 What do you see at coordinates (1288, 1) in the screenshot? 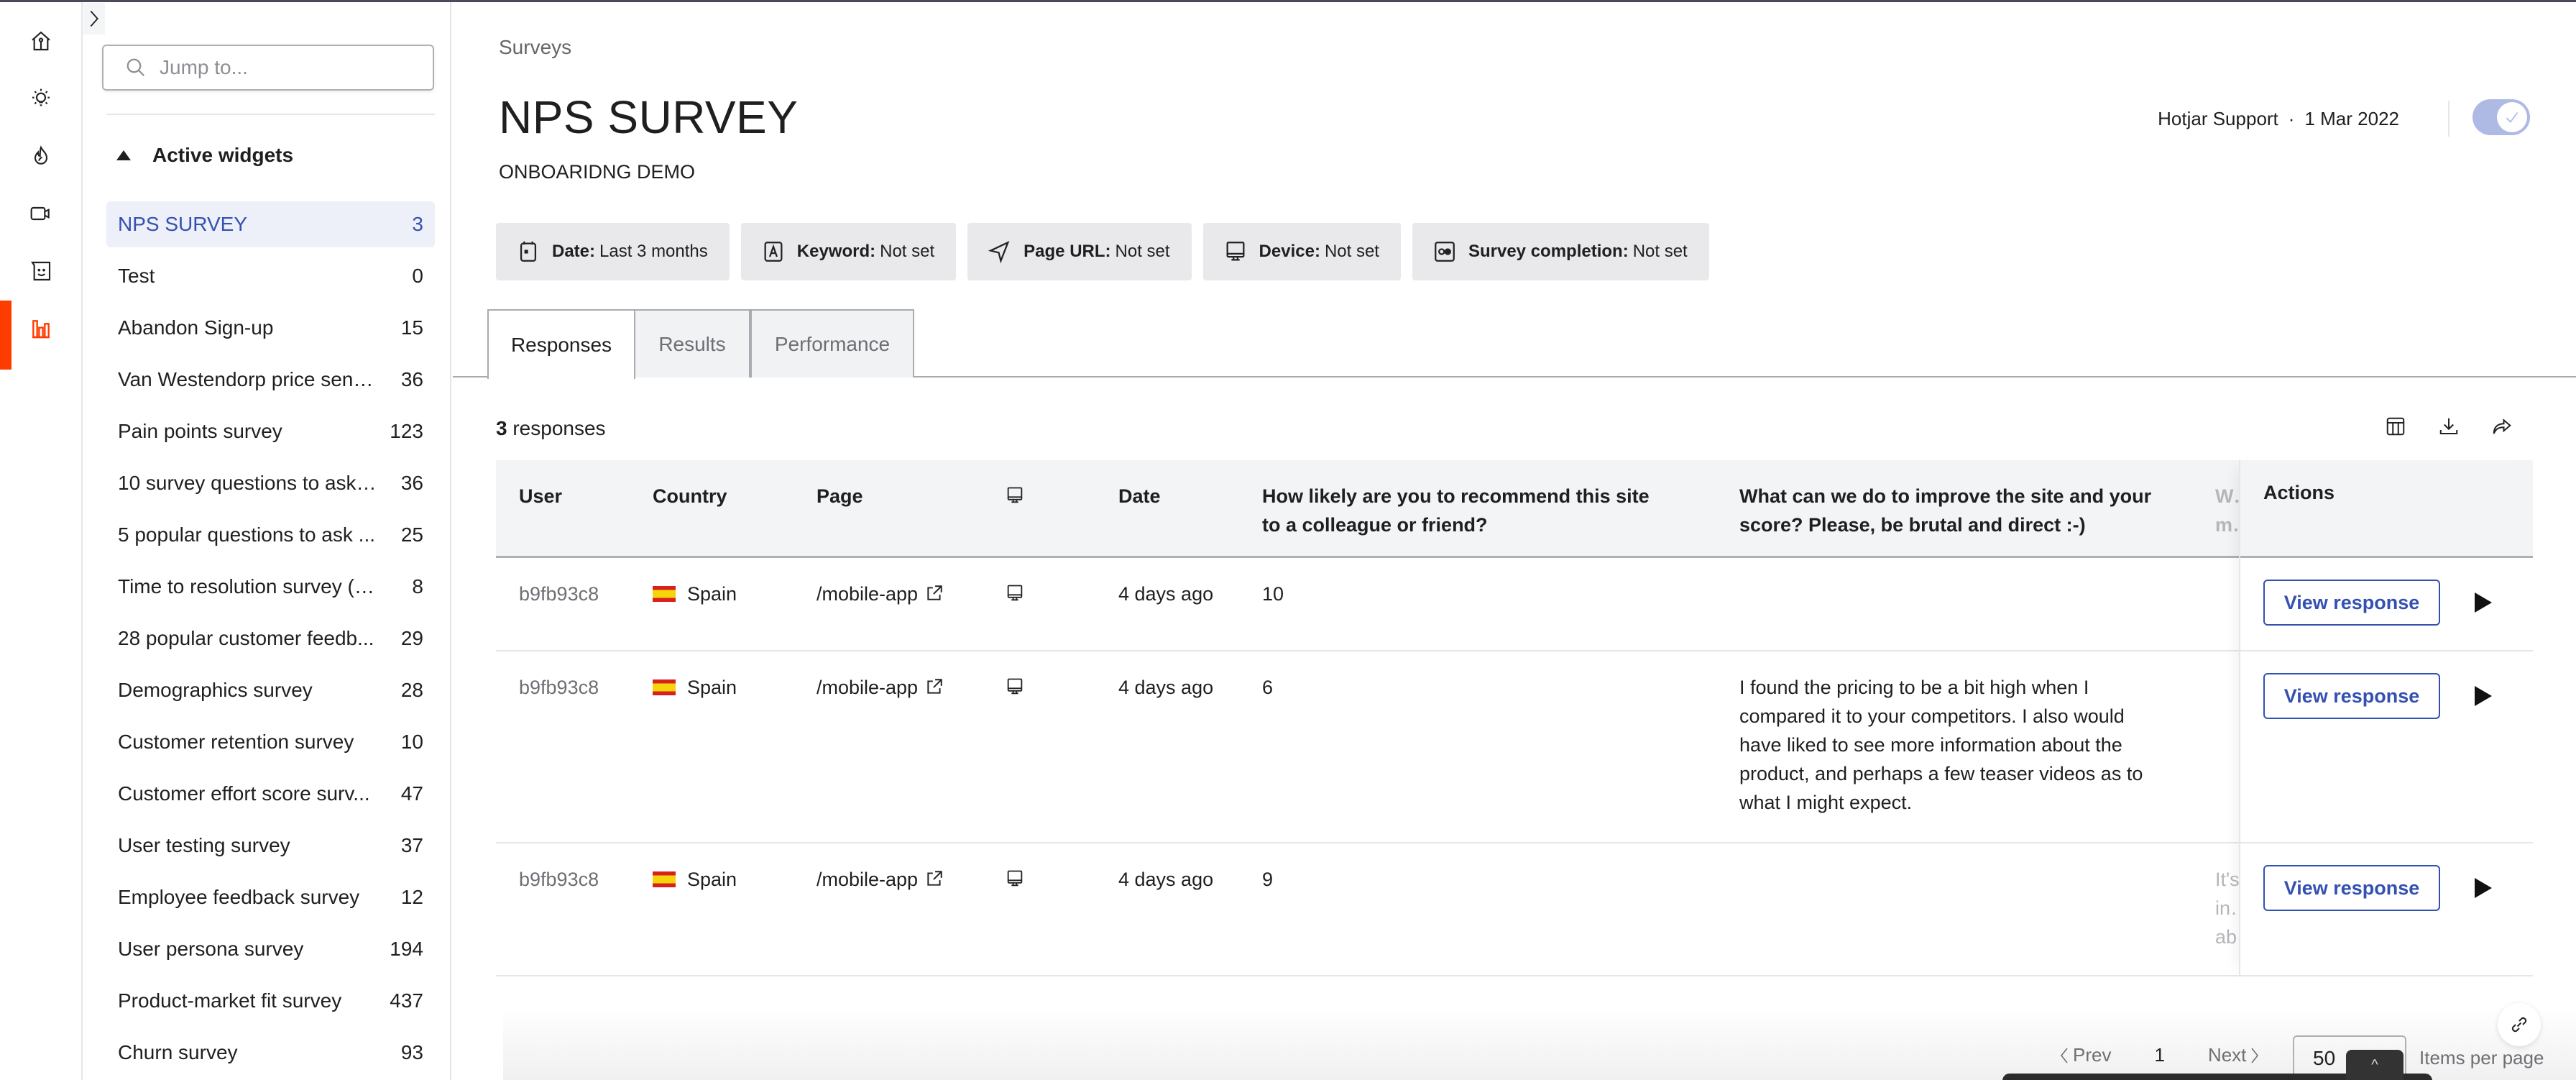
I see `window-top-border` at bounding box center [1288, 1].